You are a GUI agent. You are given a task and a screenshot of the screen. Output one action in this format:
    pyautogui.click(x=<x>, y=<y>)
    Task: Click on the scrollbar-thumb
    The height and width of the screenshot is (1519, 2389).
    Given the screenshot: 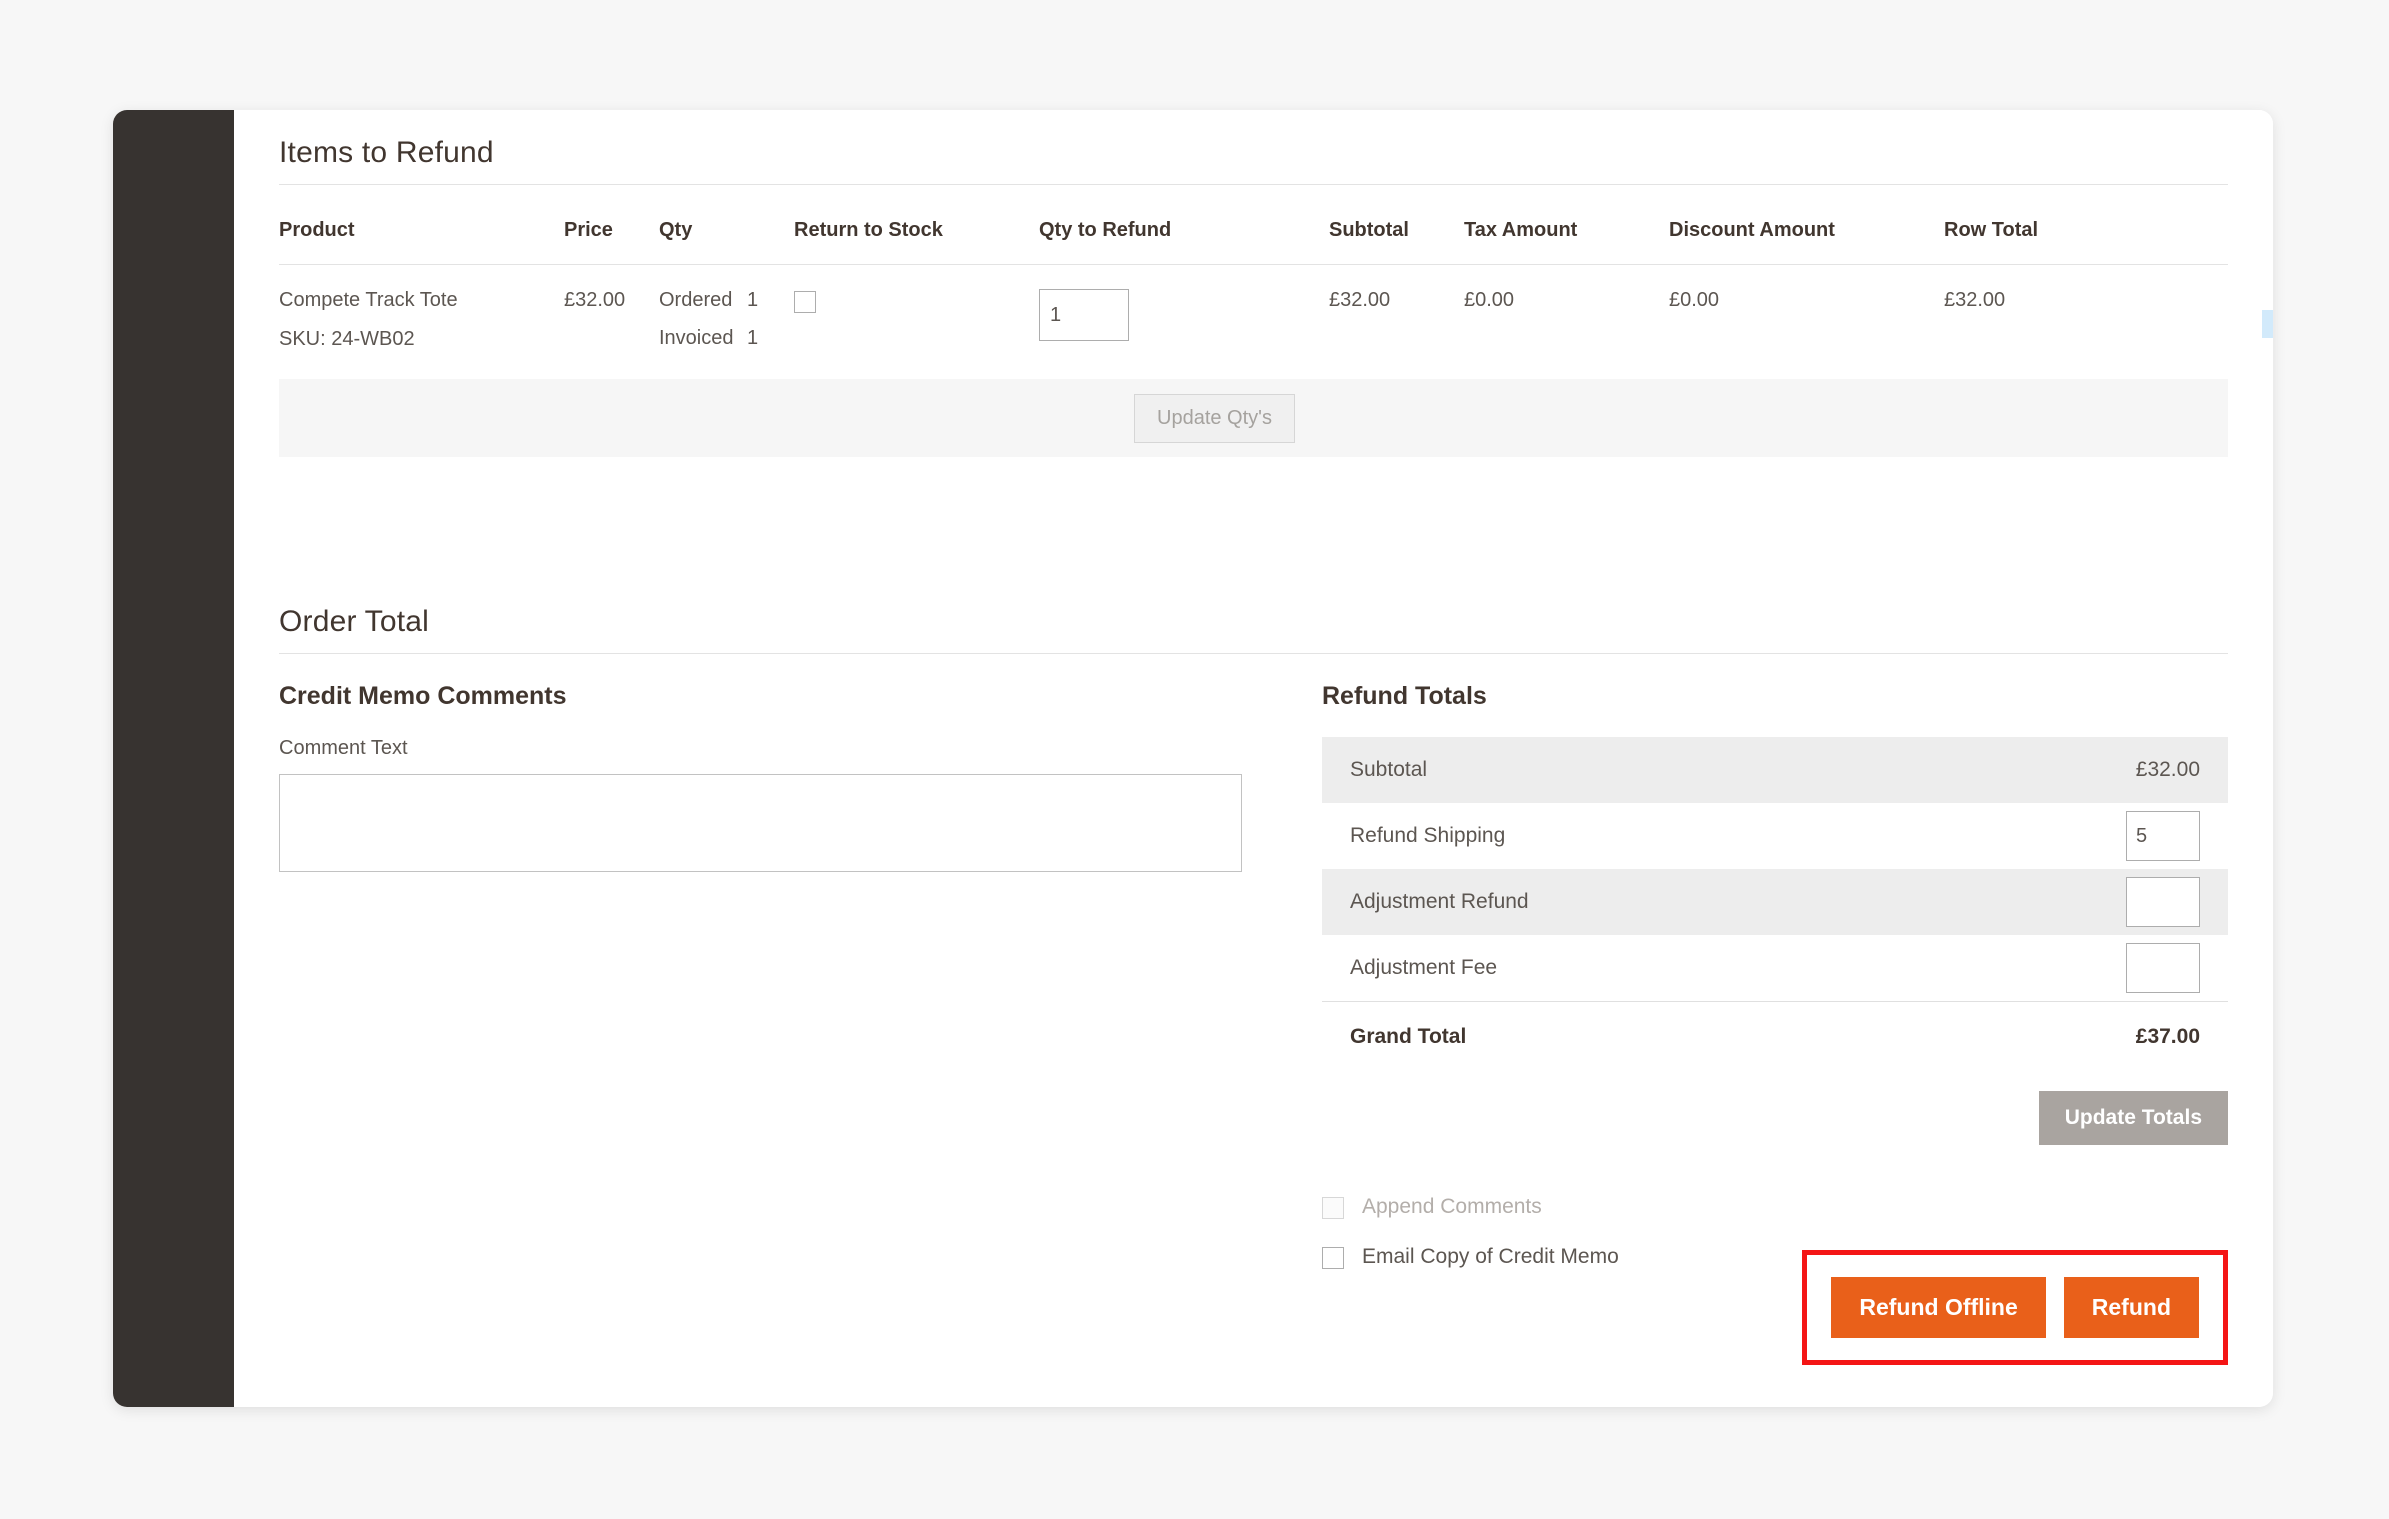 What is the action you would take?
    pyautogui.click(x=2267, y=324)
    